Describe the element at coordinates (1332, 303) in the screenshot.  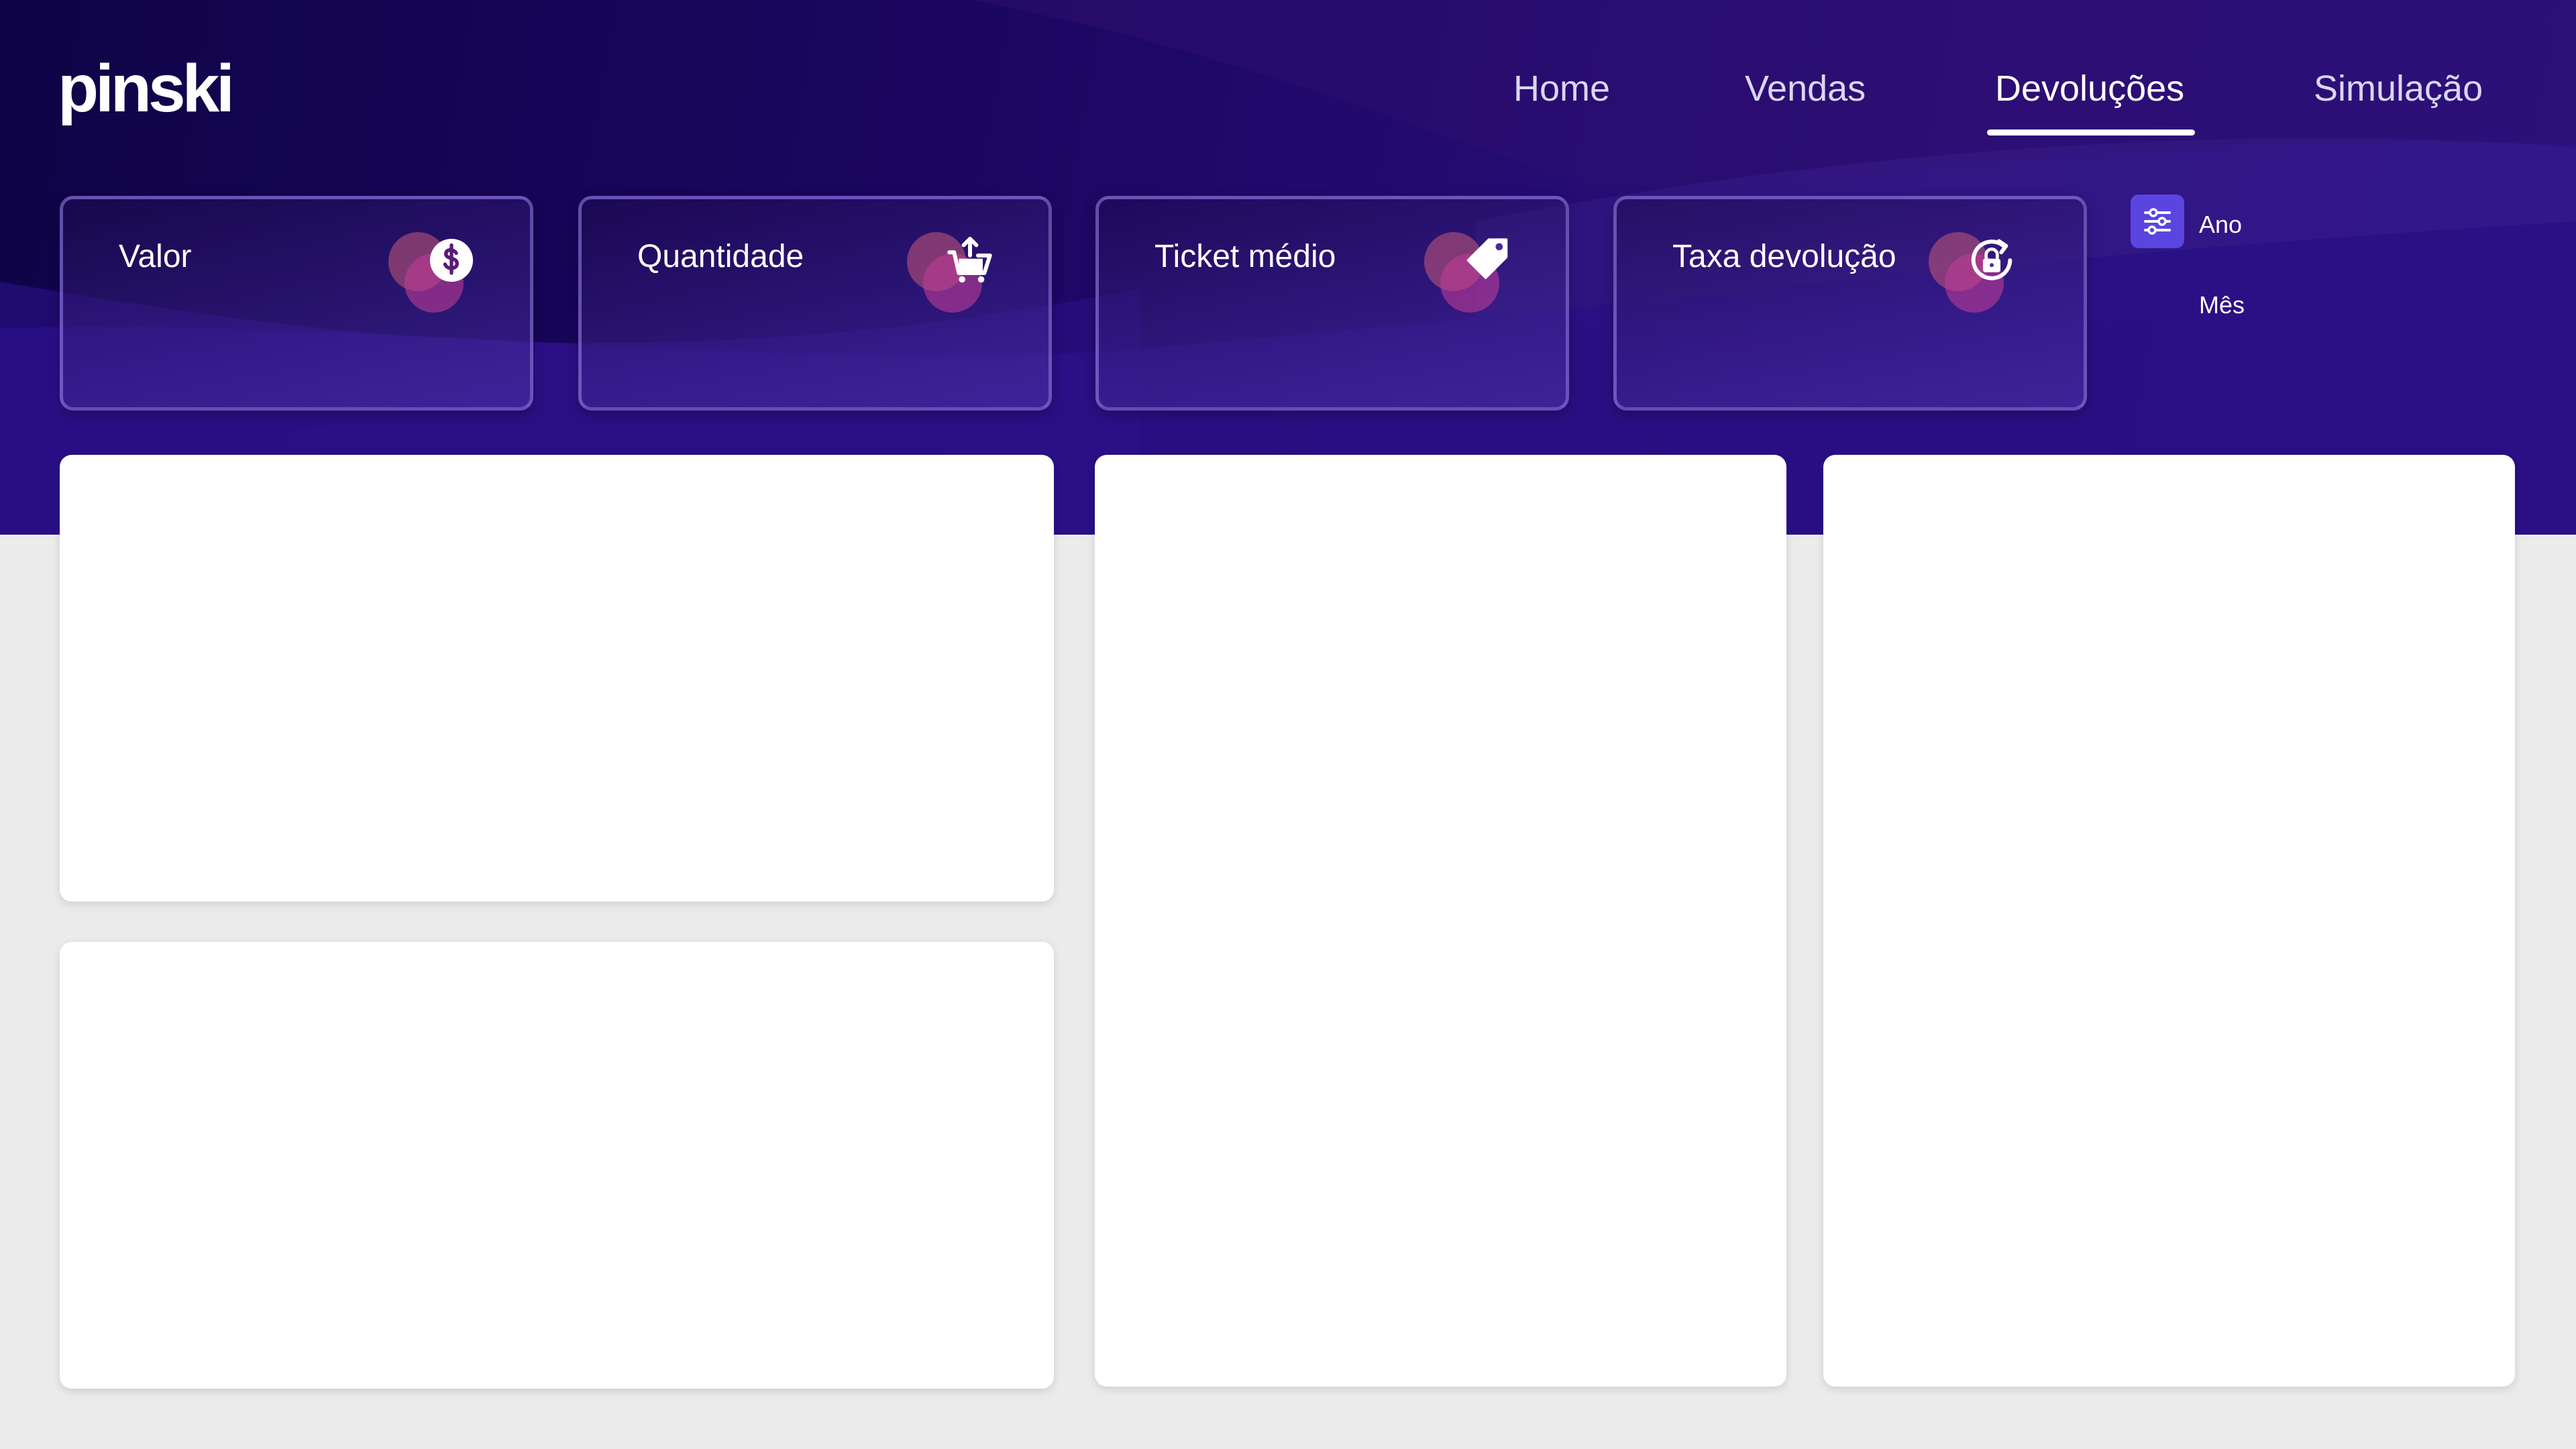
I see `kpi-card-ticket-medio: Ticket médio` at that location.